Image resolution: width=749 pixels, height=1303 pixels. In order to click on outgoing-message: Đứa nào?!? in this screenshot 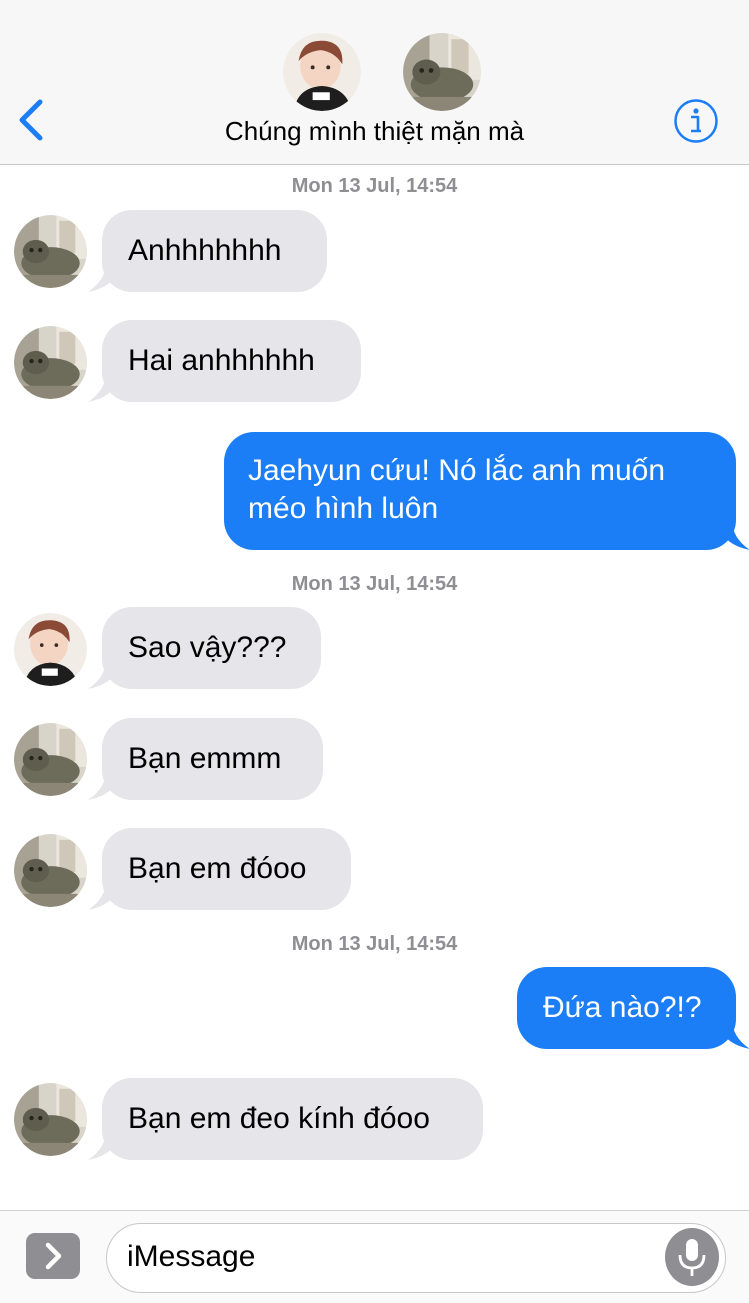, I will do `click(633, 1008)`.